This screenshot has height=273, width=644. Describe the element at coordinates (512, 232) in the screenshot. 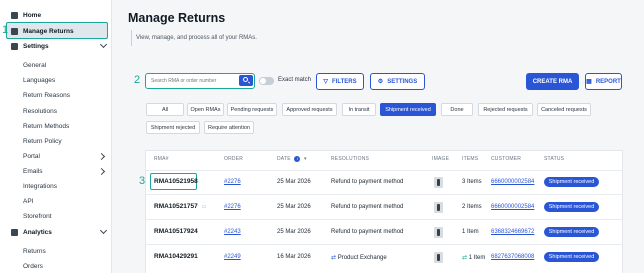

I see `customer-link: 6368324669672` at that location.